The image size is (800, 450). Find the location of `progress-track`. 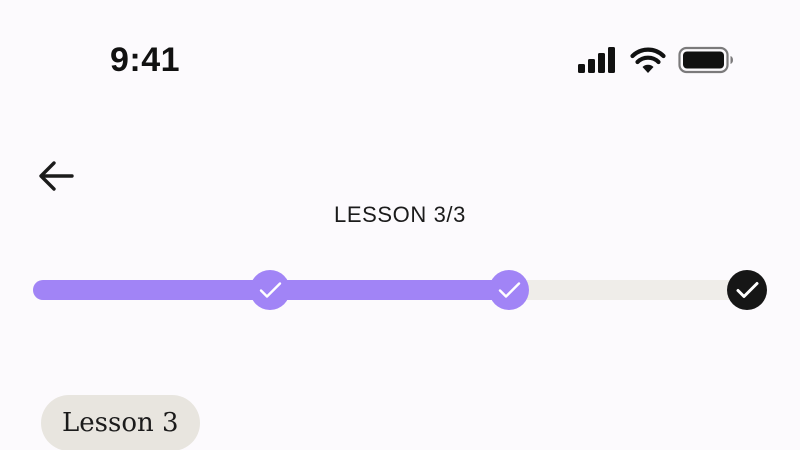

progress-track is located at coordinates (398, 290).